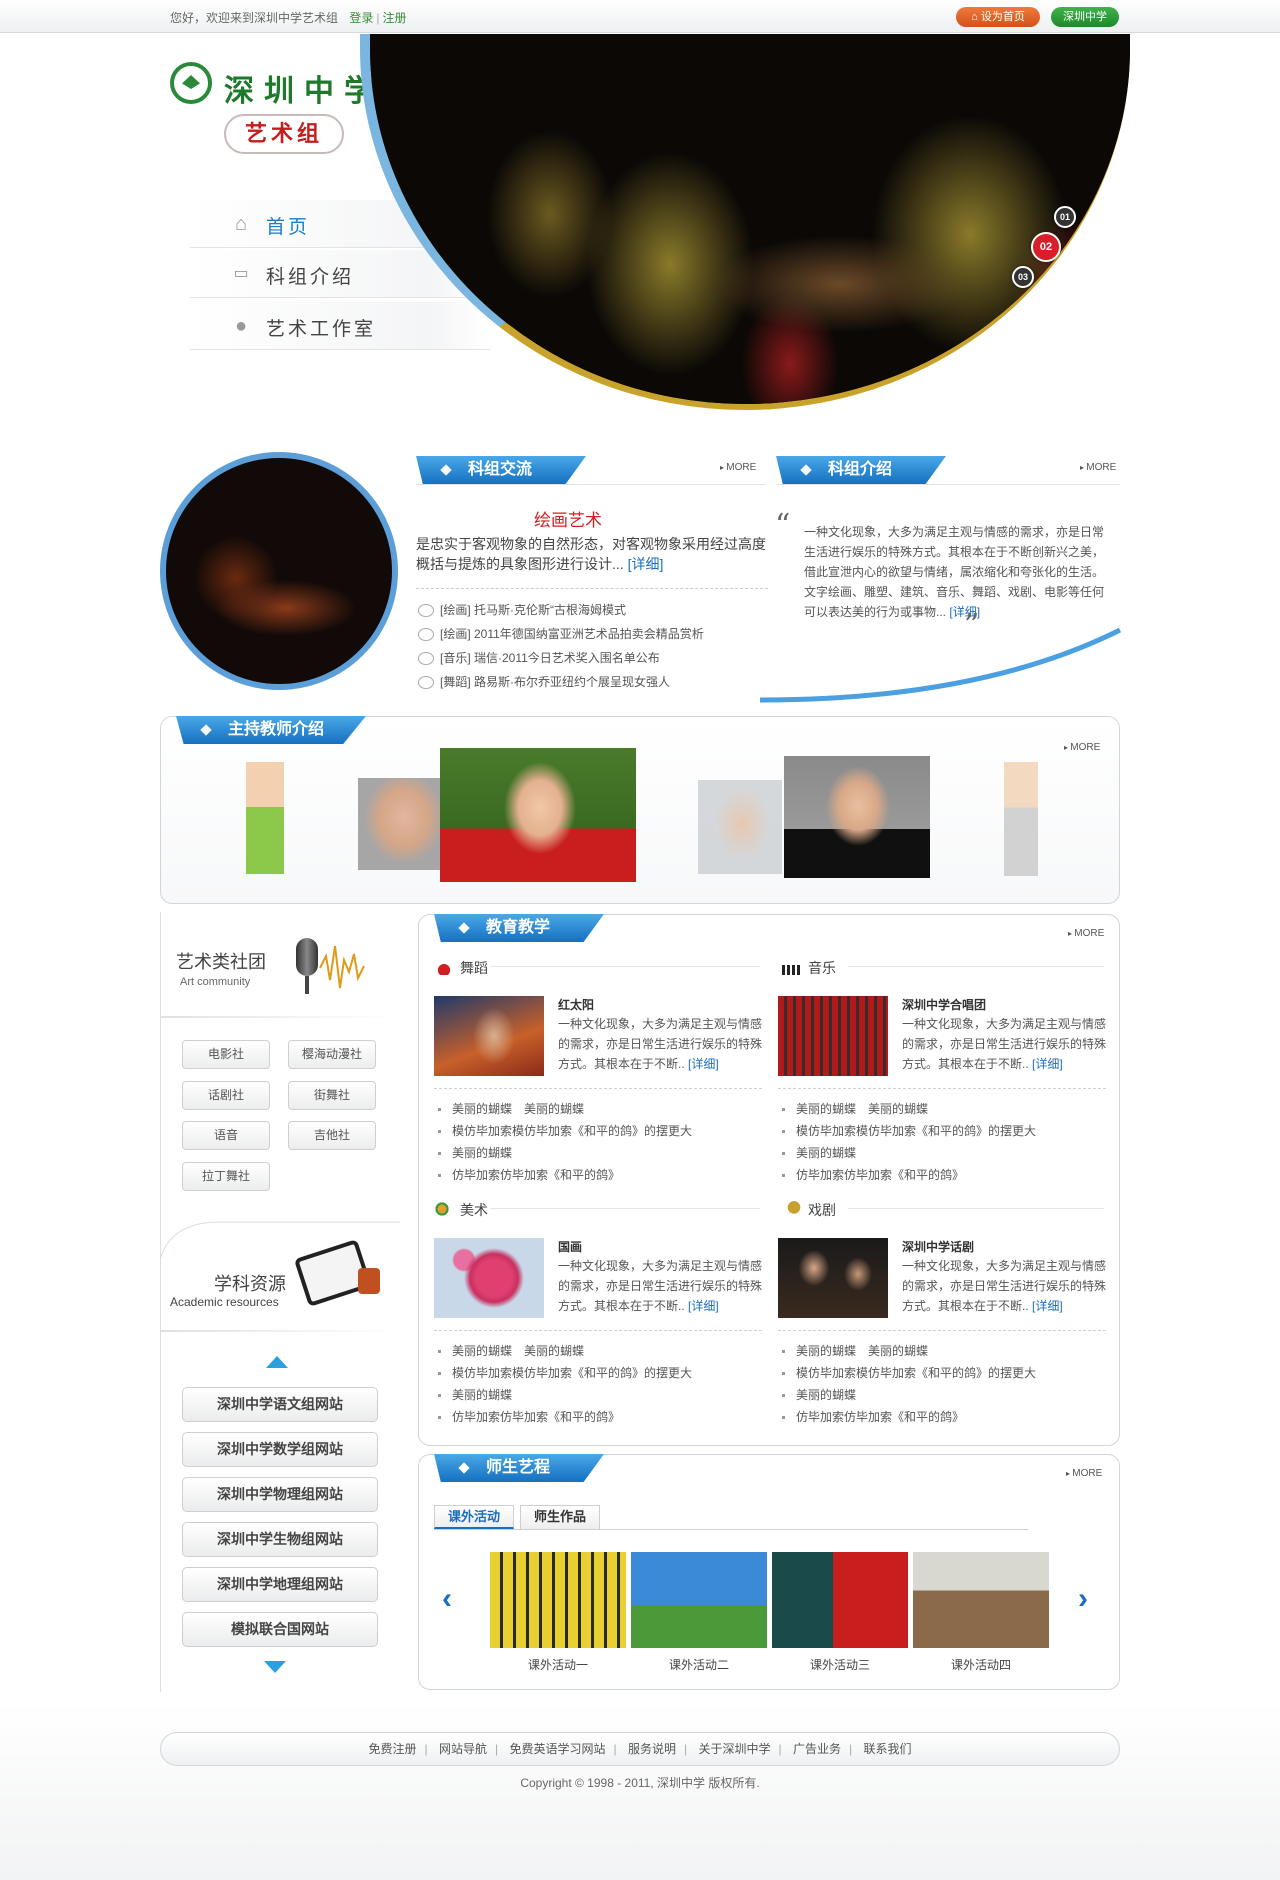  Describe the element at coordinates (570, 1246) in the screenshot. I see `item-title: 国画` at that location.